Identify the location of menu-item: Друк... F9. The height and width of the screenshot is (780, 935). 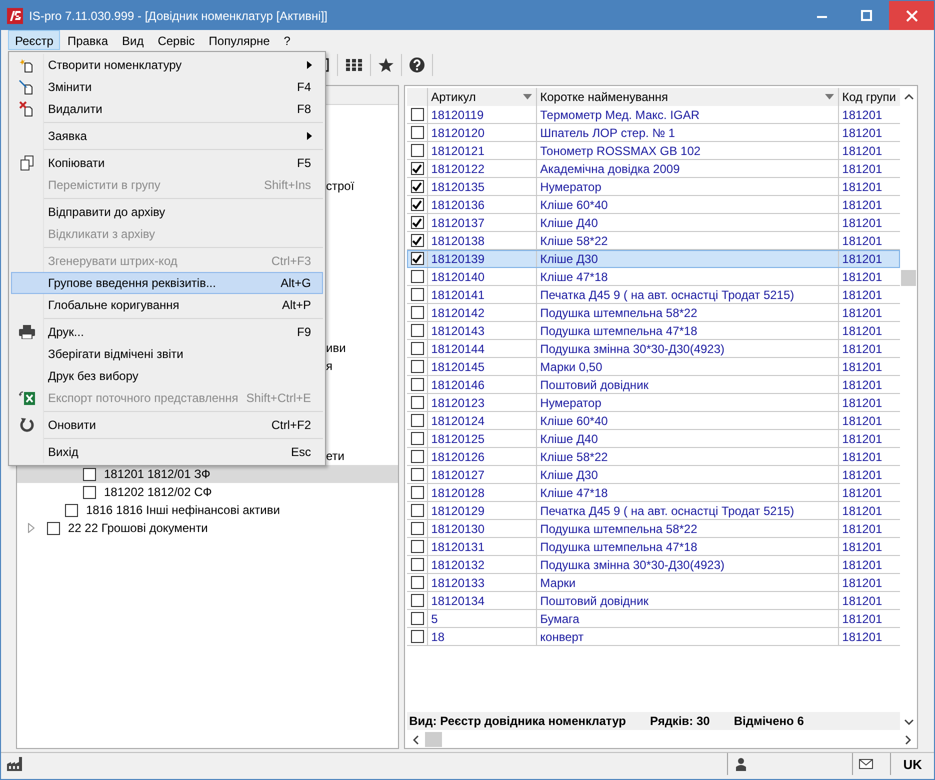
(167, 332).